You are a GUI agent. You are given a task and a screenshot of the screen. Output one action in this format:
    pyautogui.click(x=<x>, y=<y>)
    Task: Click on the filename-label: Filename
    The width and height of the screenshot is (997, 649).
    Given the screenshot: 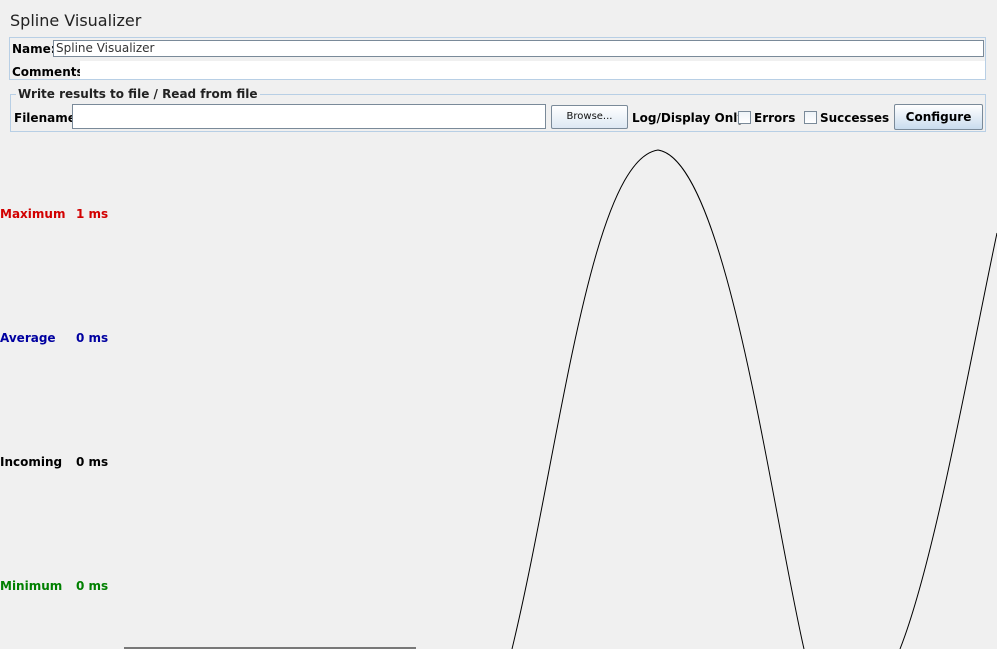 What is the action you would take?
    pyautogui.click(x=45, y=118)
    